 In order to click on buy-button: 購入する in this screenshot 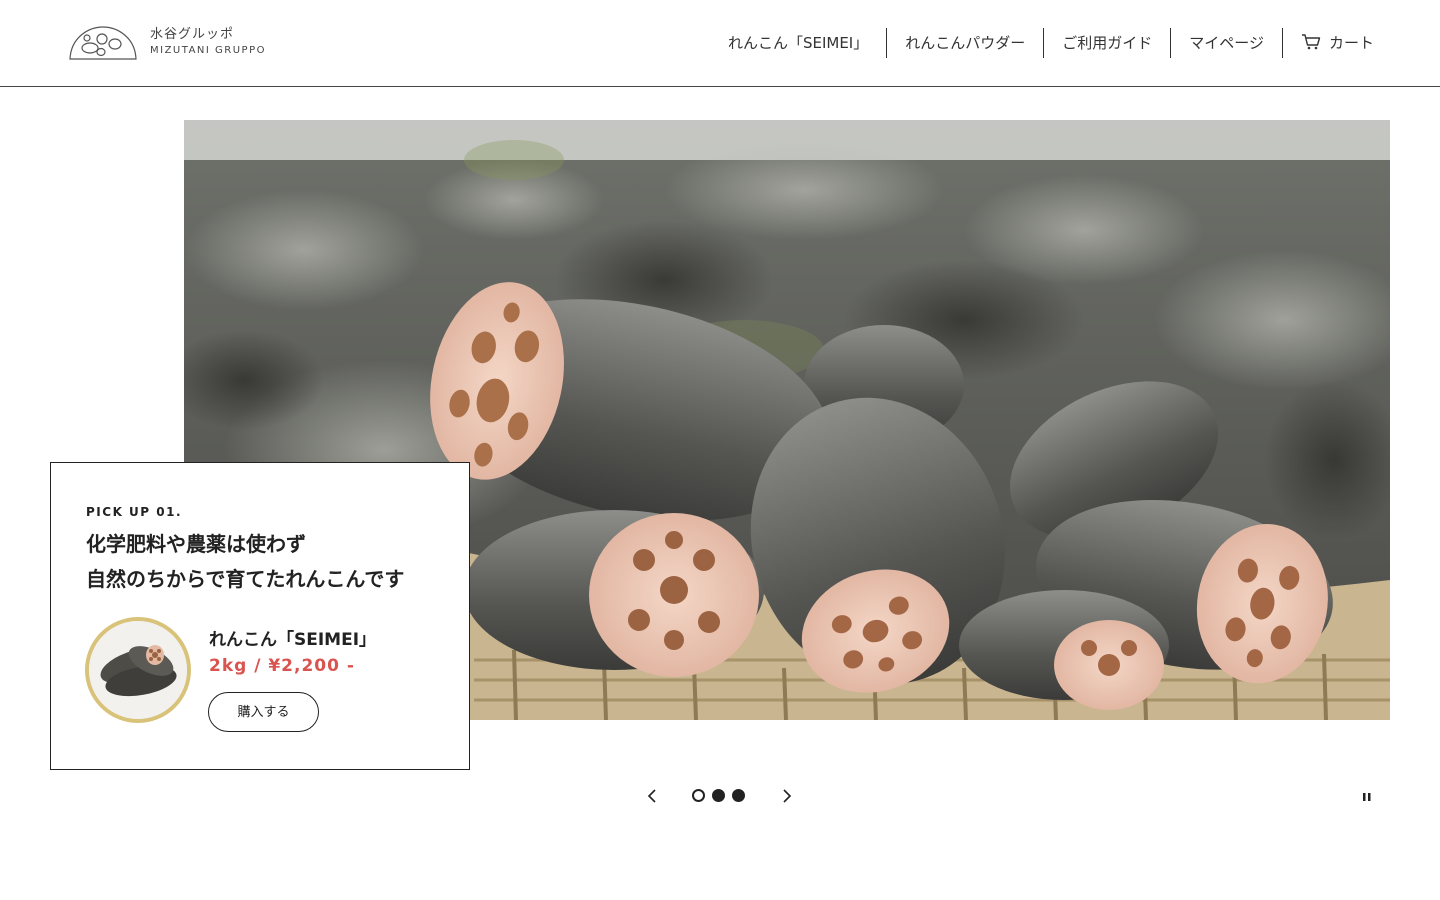, I will do `click(263, 712)`.